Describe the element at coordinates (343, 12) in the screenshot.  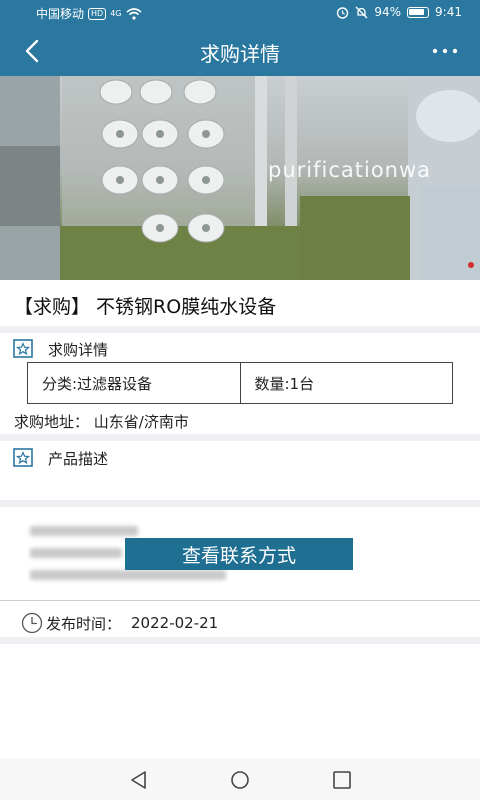
I see `alarm-icon` at that location.